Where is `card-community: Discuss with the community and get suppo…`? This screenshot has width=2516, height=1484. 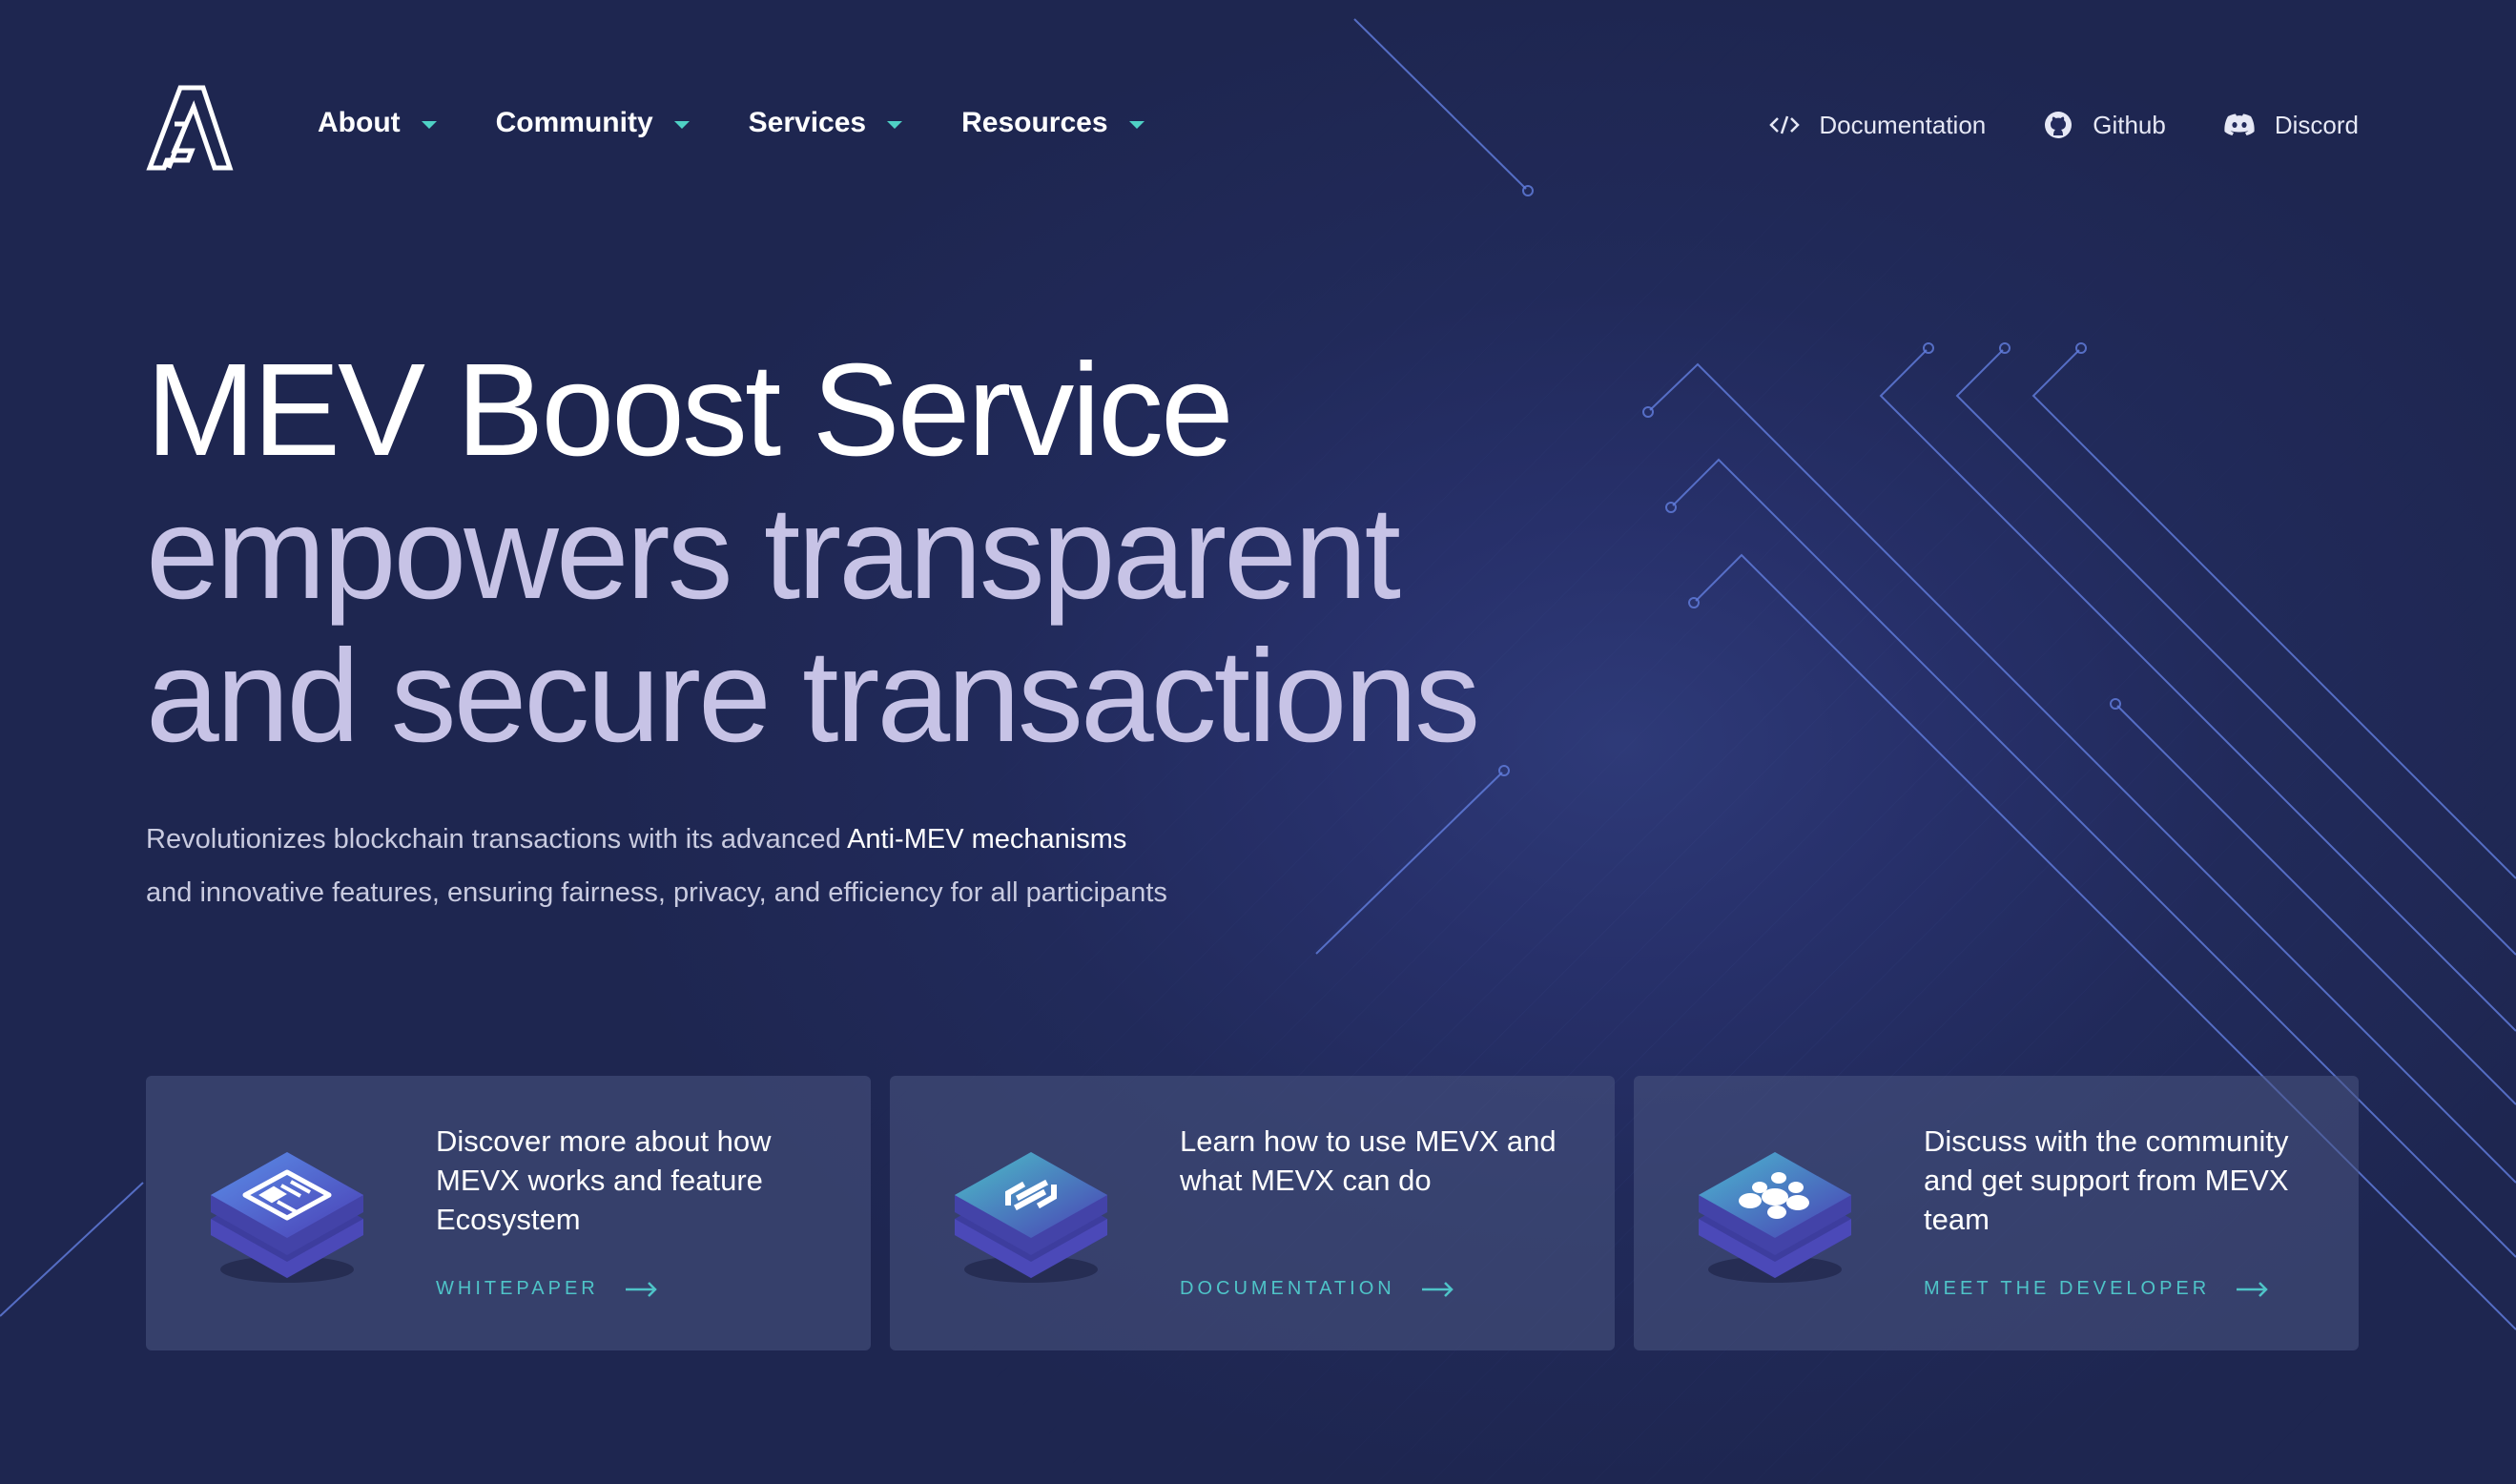 card-community: Discuss with the community and get suppo… is located at coordinates (1997, 1213).